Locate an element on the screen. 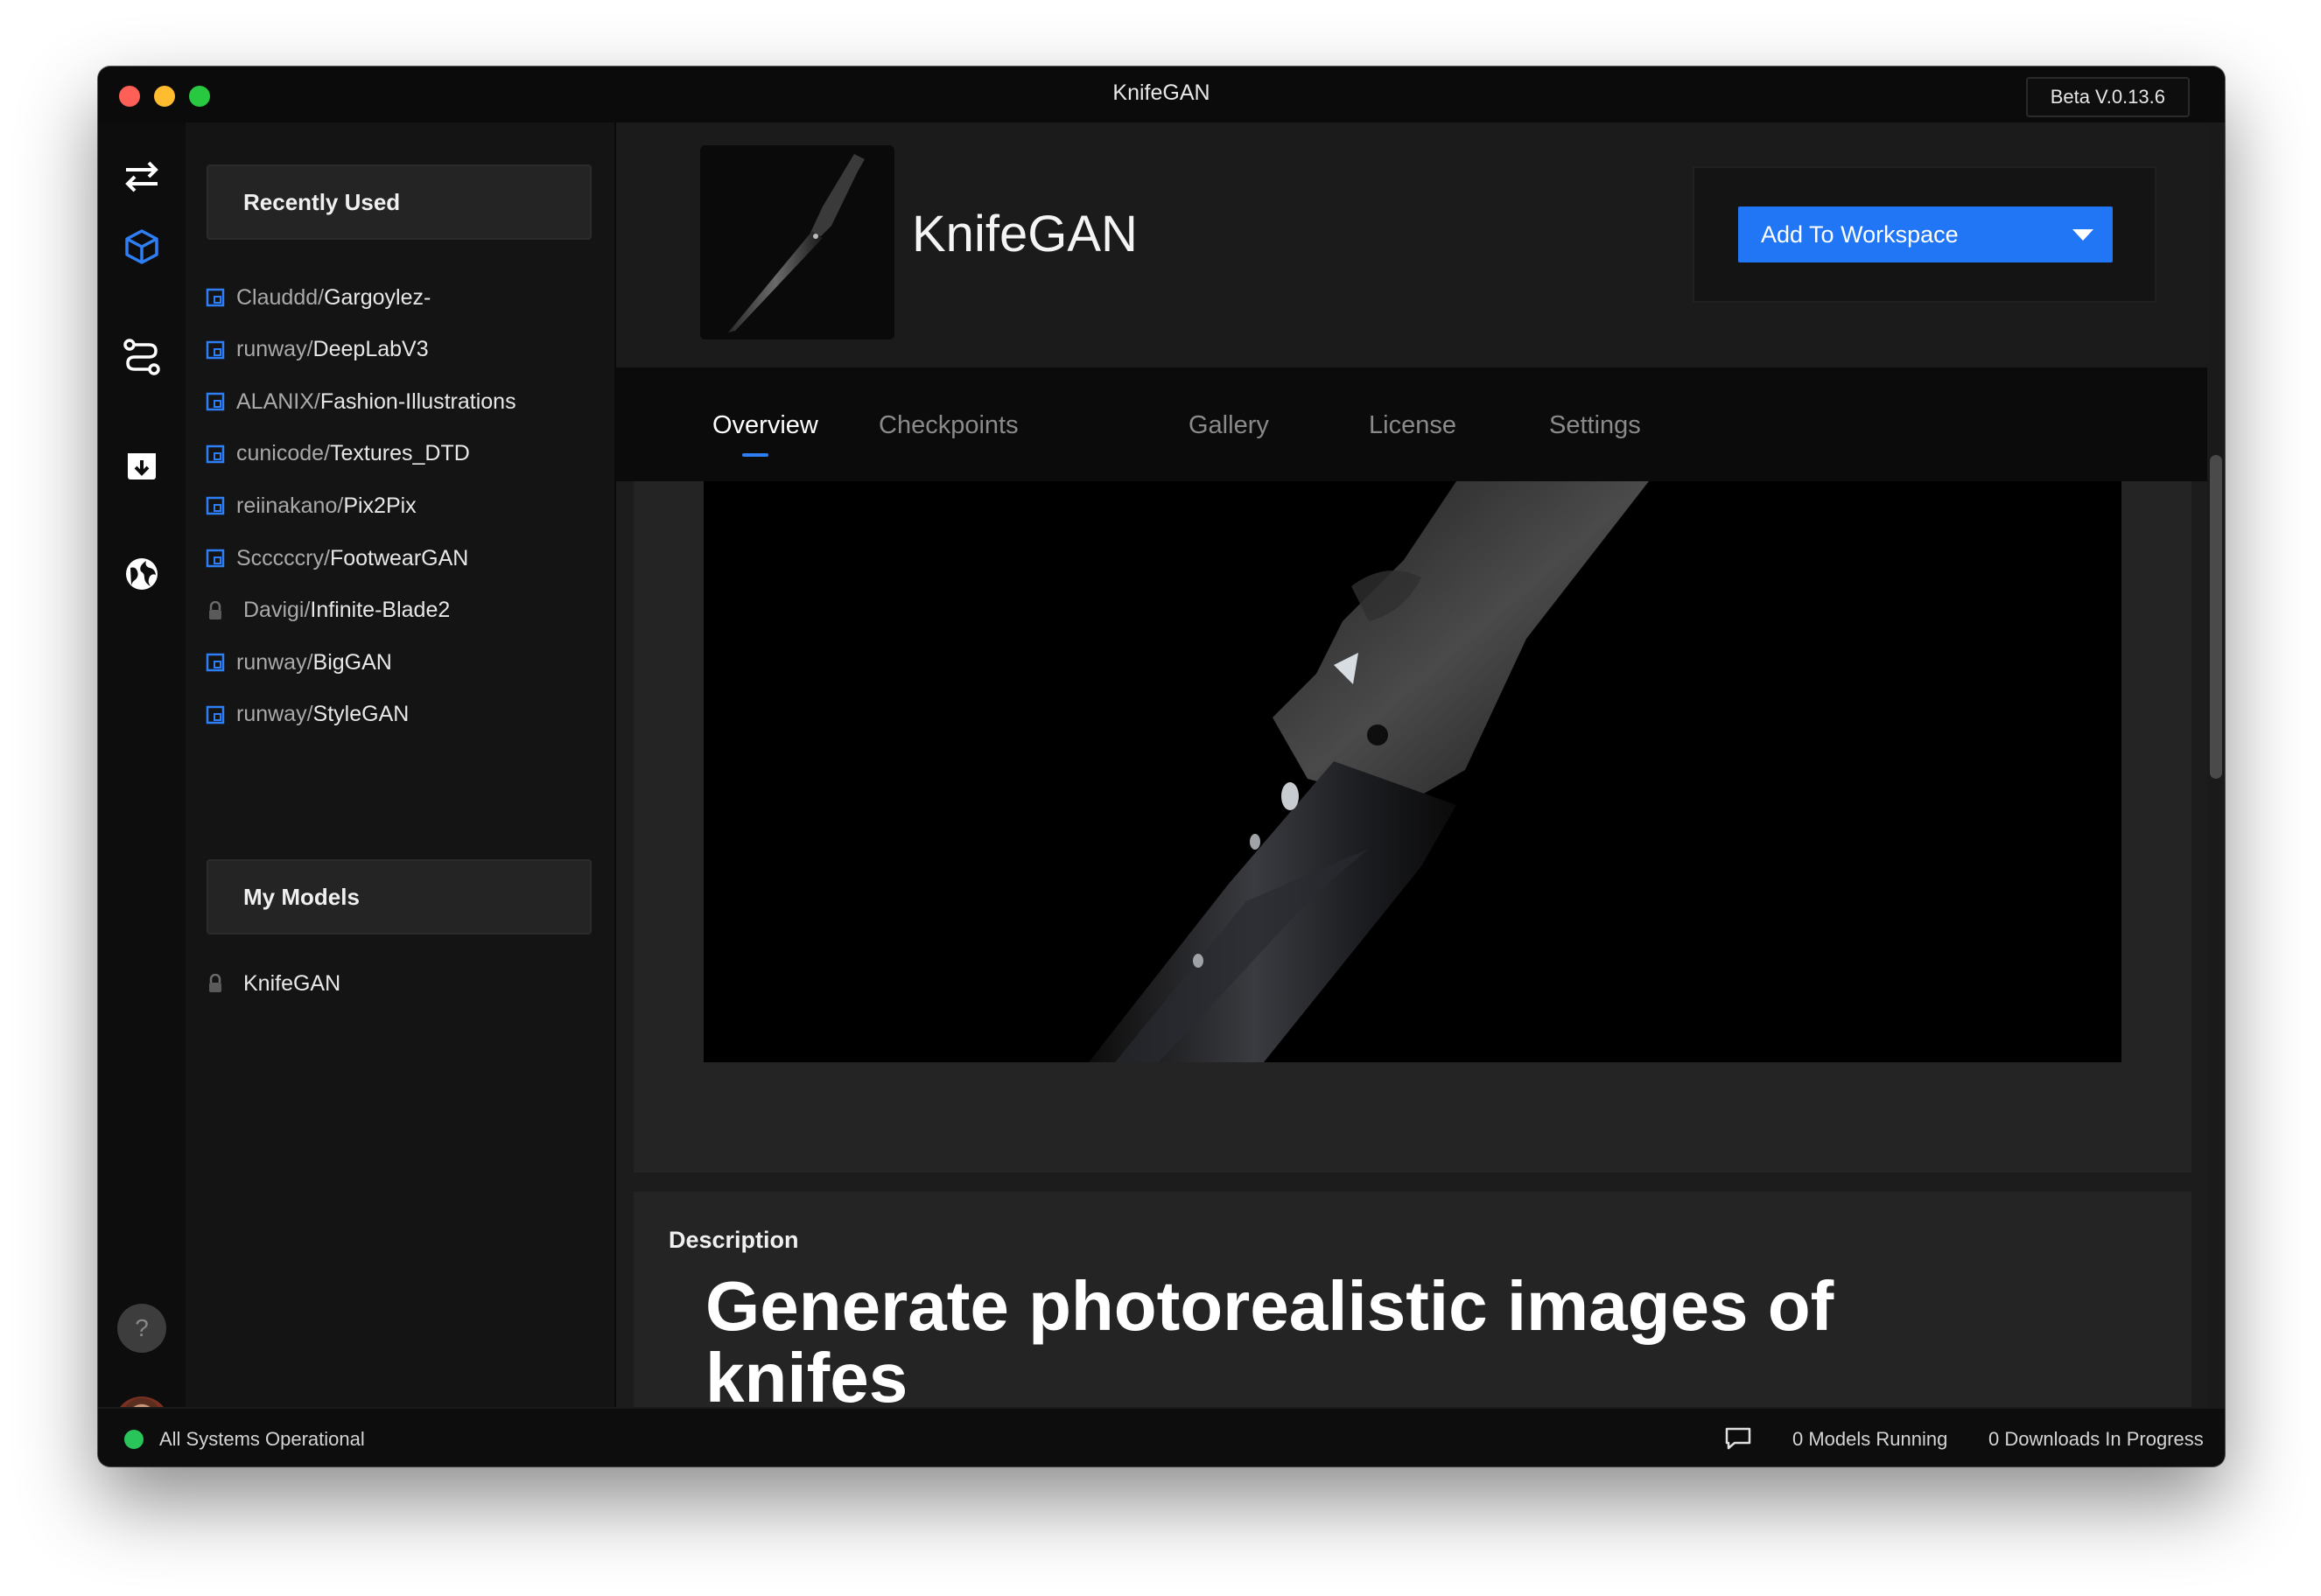  add-to-workspace-button: Add To Workspace is located at coordinates (1925, 234).